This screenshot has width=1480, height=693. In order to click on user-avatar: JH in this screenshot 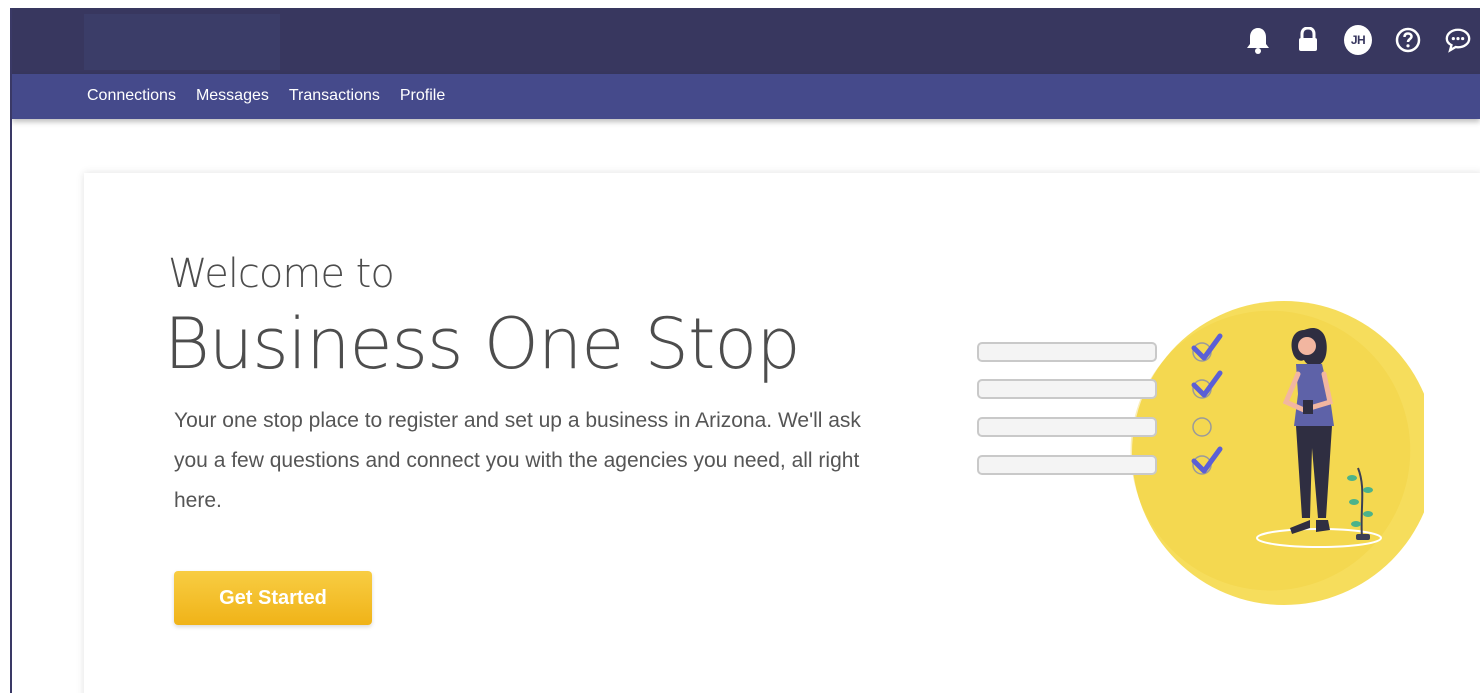, I will do `click(1358, 40)`.